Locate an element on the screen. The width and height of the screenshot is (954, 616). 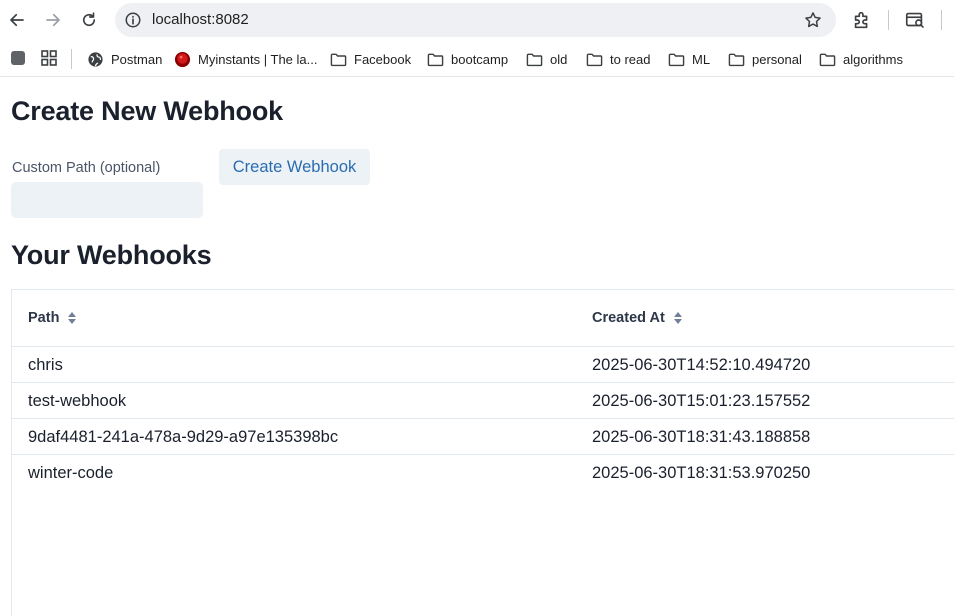
table-row: test-webhook 2025-06-30T15:01:23.157552 is located at coordinates (483, 400).